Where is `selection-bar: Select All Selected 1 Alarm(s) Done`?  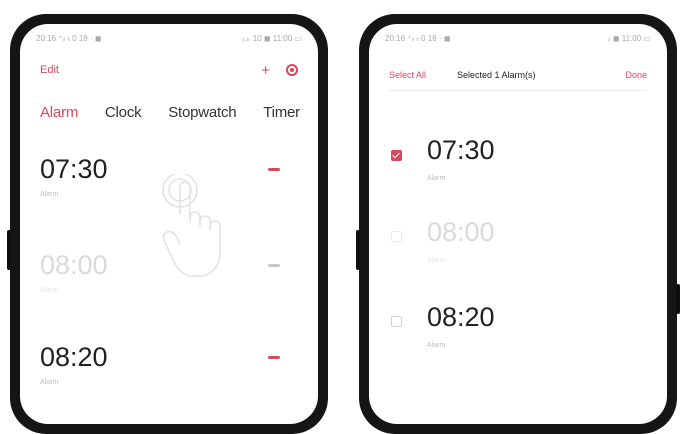
selection-bar: Select All Selected 1 Alarm(s) Done is located at coordinates (518, 78).